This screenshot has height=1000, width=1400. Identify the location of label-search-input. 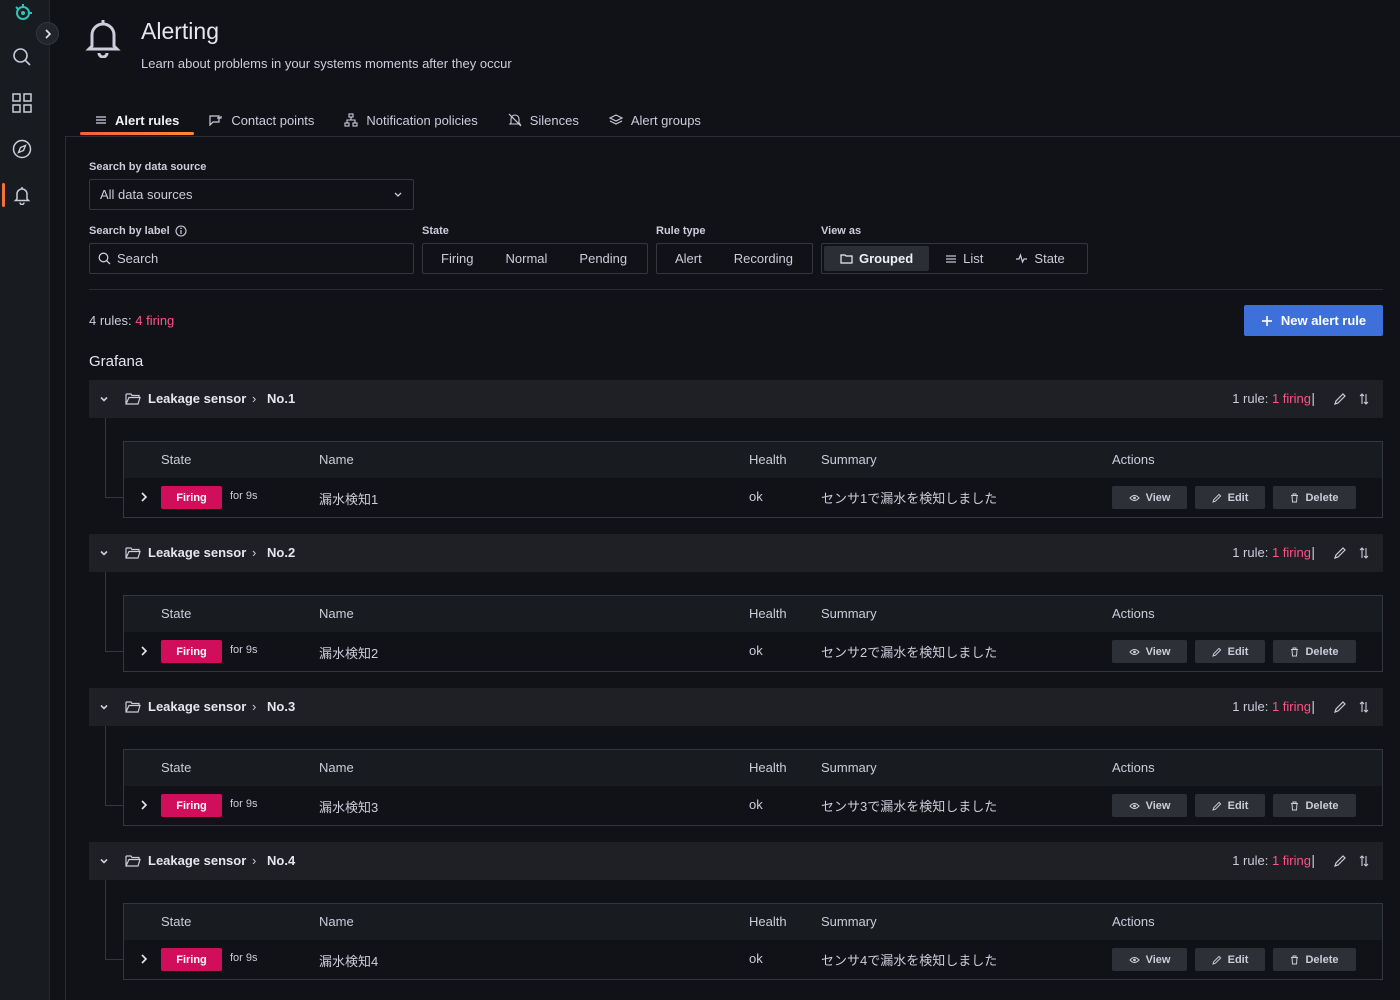
(257, 258).